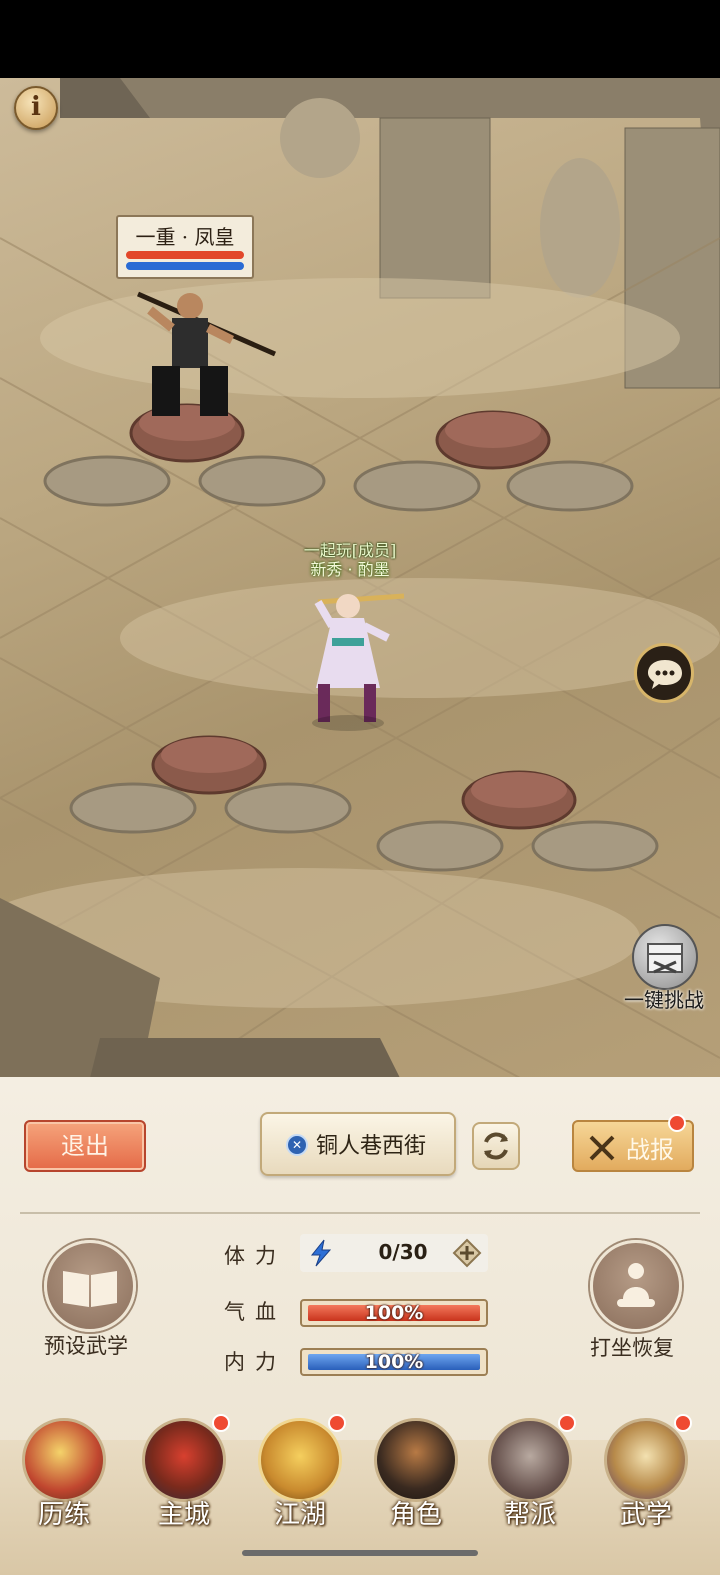  What do you see at coordinates (185, 255) in the screenshot?
I see `enemy-hp-bar` at bounding box center [185, 255].